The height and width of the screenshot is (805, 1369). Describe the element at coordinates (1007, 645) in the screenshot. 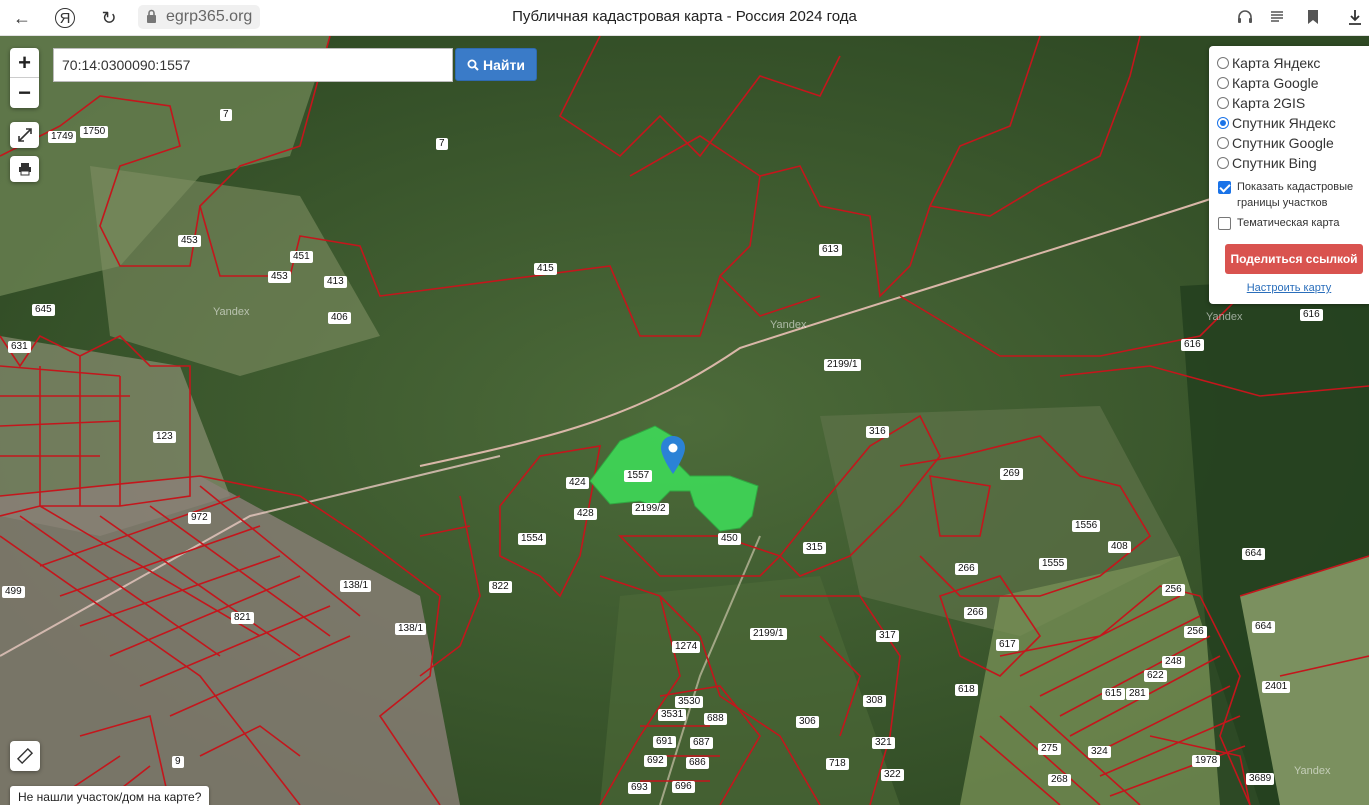

I see `parcel-number-label: 617` at that location.